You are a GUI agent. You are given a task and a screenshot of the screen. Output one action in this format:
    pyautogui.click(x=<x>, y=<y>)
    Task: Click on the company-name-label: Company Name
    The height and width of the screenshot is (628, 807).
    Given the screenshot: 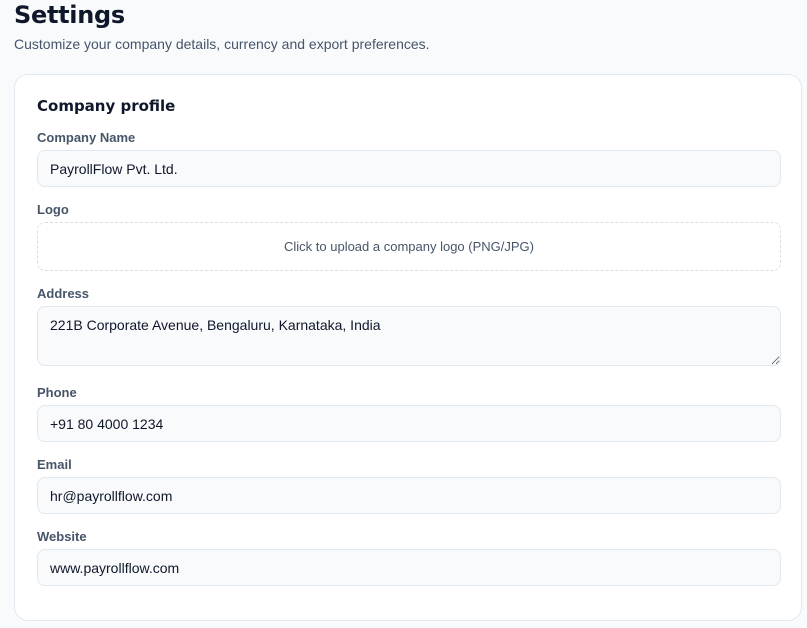 What is the action you would take?
    pyautogui.click(x=86, y=137)
    